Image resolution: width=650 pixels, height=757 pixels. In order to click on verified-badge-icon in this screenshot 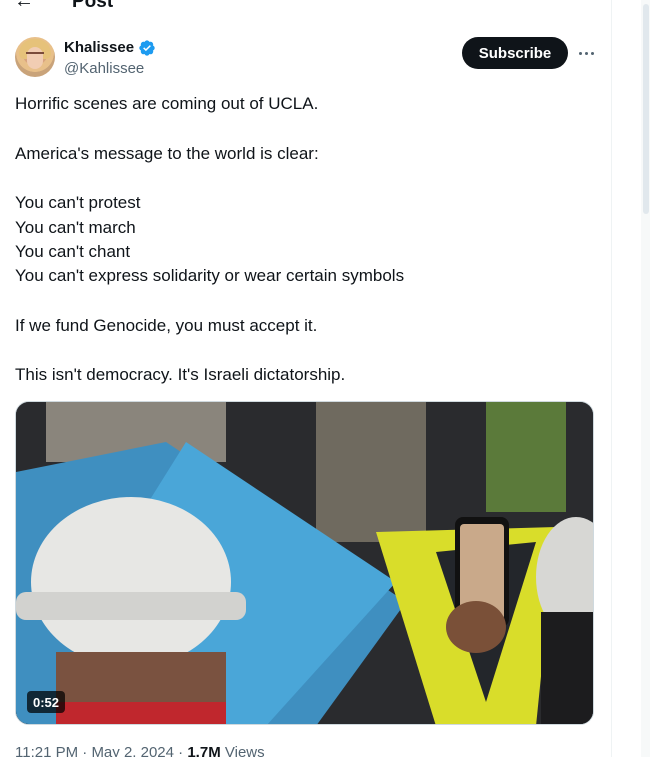, I will do `click(147, 48)`.